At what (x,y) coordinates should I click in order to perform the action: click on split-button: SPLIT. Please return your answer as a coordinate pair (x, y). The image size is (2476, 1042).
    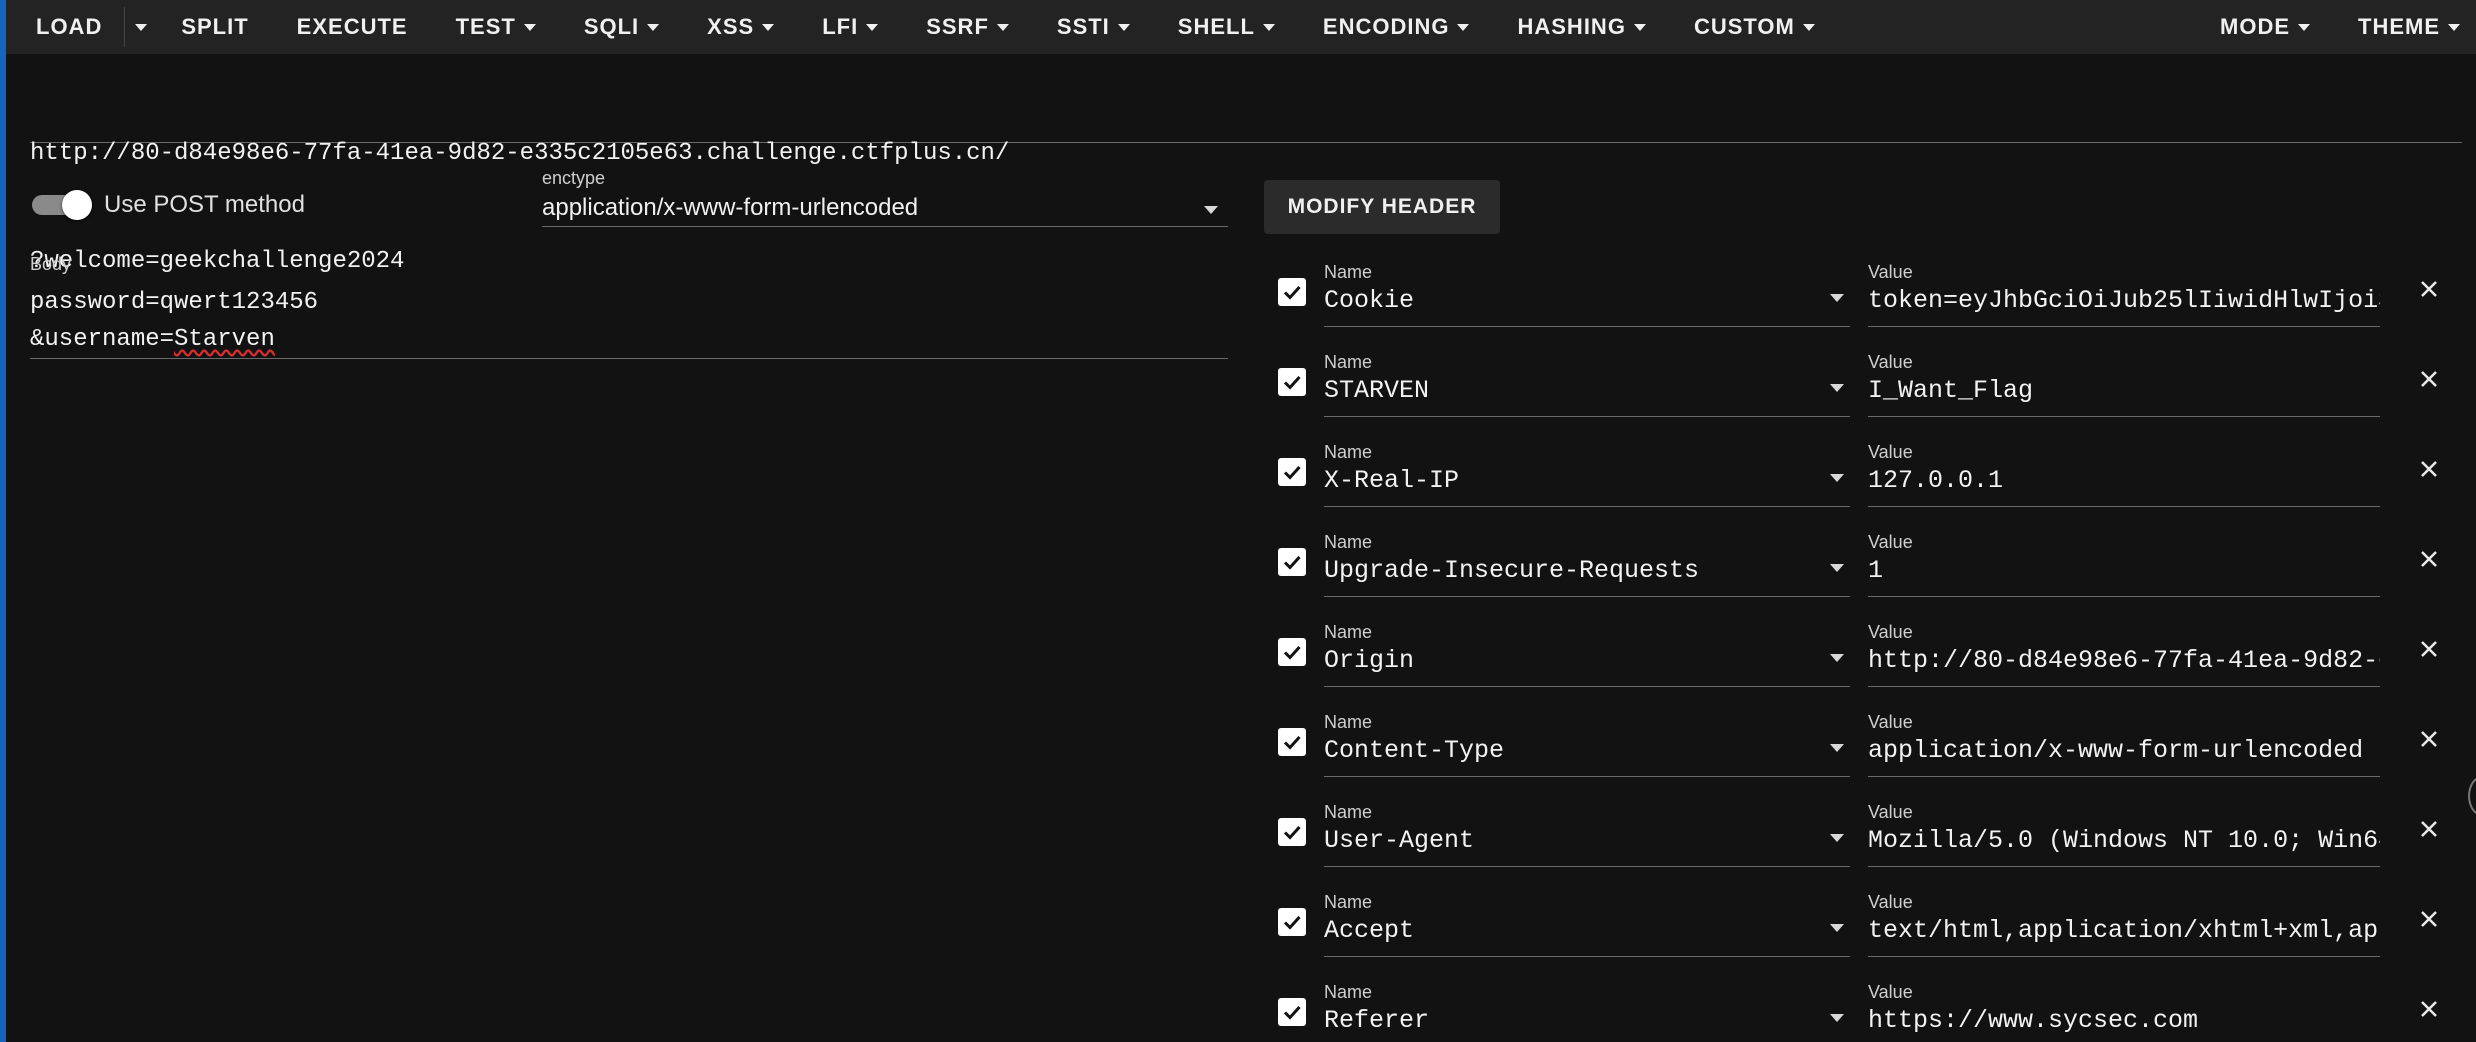
    Looking at the image, I should click on (214, 27).